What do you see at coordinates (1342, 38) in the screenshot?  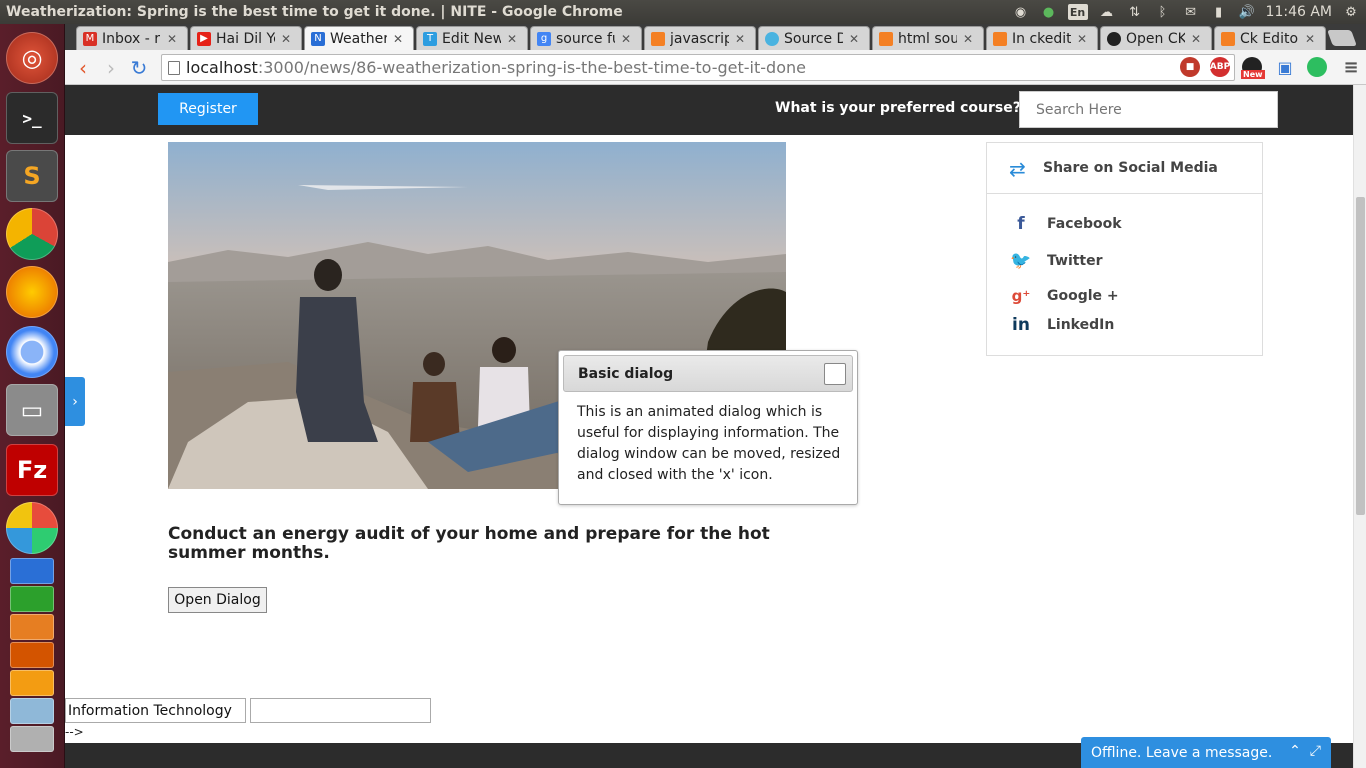 I see `new-tab-button` at bounding box center [1342, 38].